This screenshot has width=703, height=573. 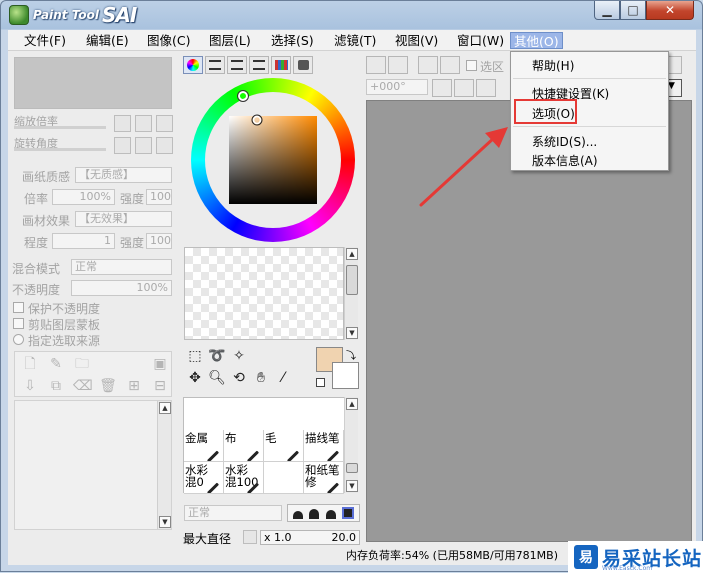 I want to click on rotate-right-button, so click(x=143, y=145).